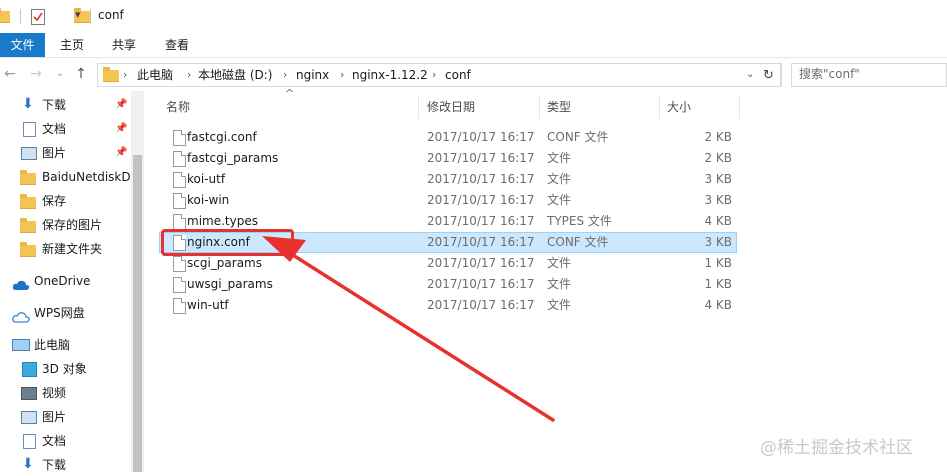 The width and height of the screenshot is (947, 476). I want to click on watermark: @稀土掘金技术社区, so click(836, 448).